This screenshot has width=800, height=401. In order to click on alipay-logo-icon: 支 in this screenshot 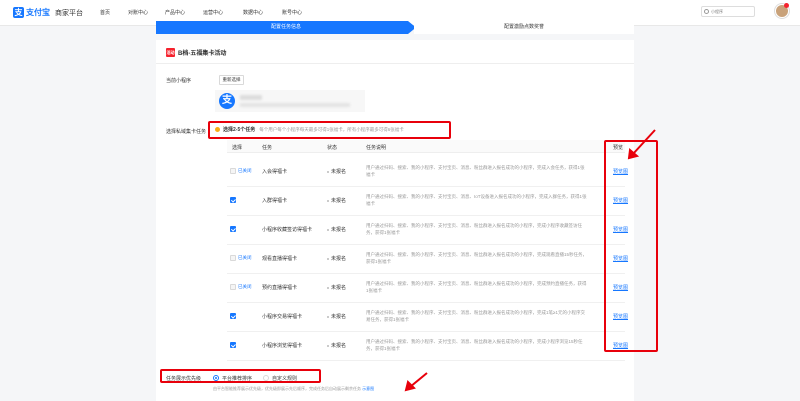, I will do `click(18, 12)`.